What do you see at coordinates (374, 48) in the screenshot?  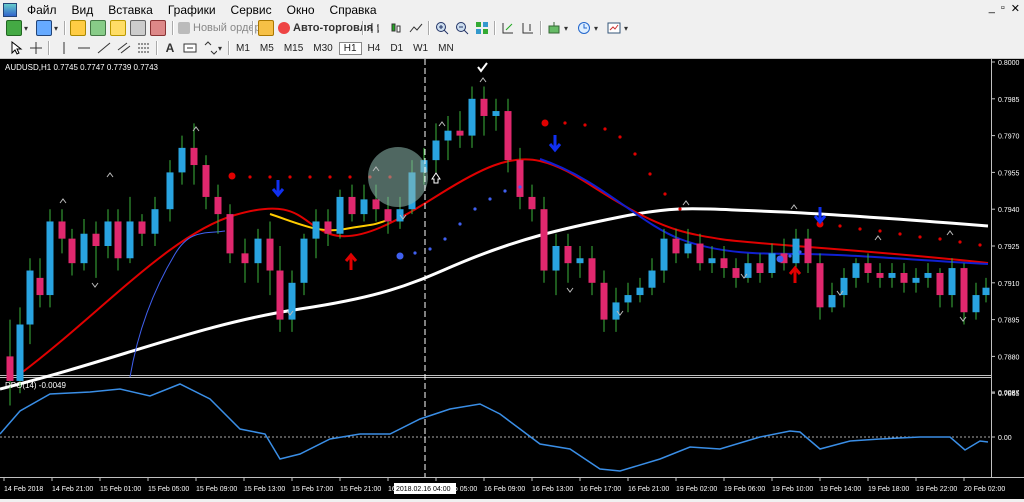 I see `timeframe-h4: H4` at bounding box center [374, 48].